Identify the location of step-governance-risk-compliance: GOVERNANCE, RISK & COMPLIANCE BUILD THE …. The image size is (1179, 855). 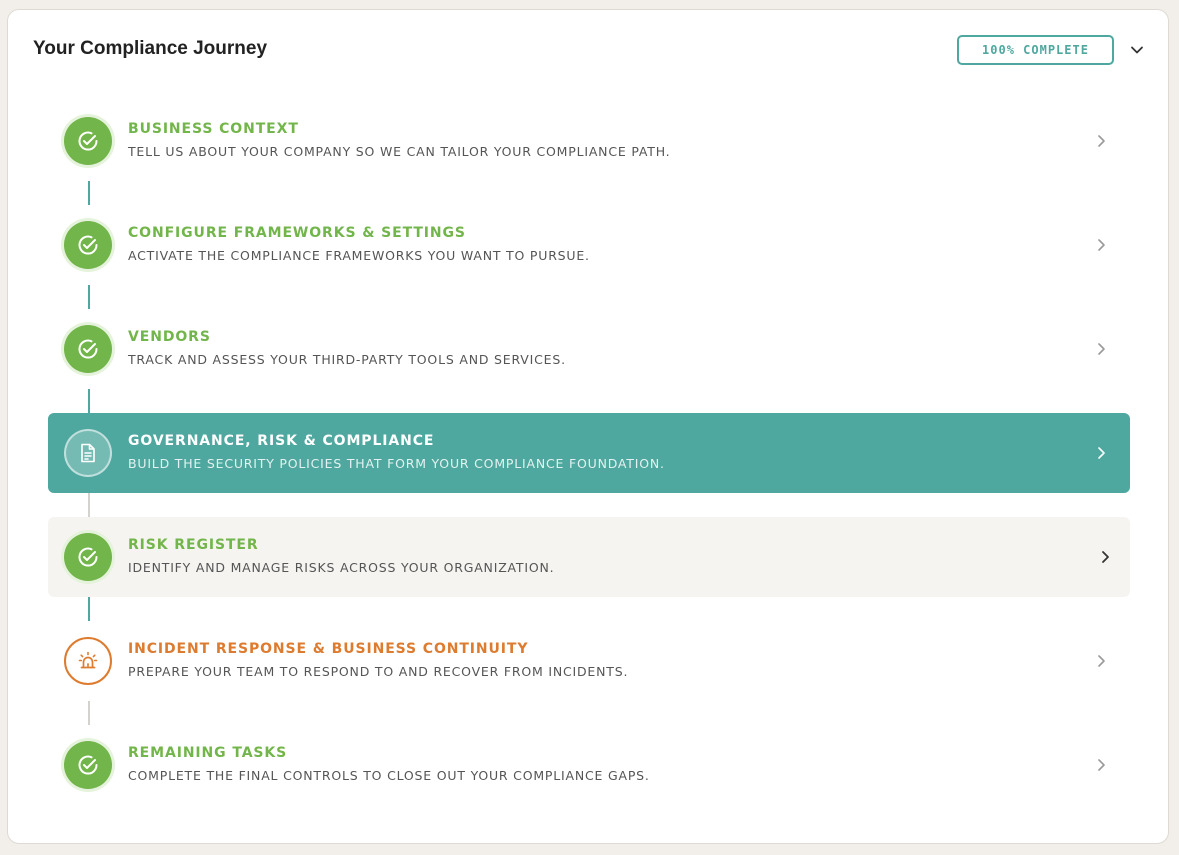
(589, 453).